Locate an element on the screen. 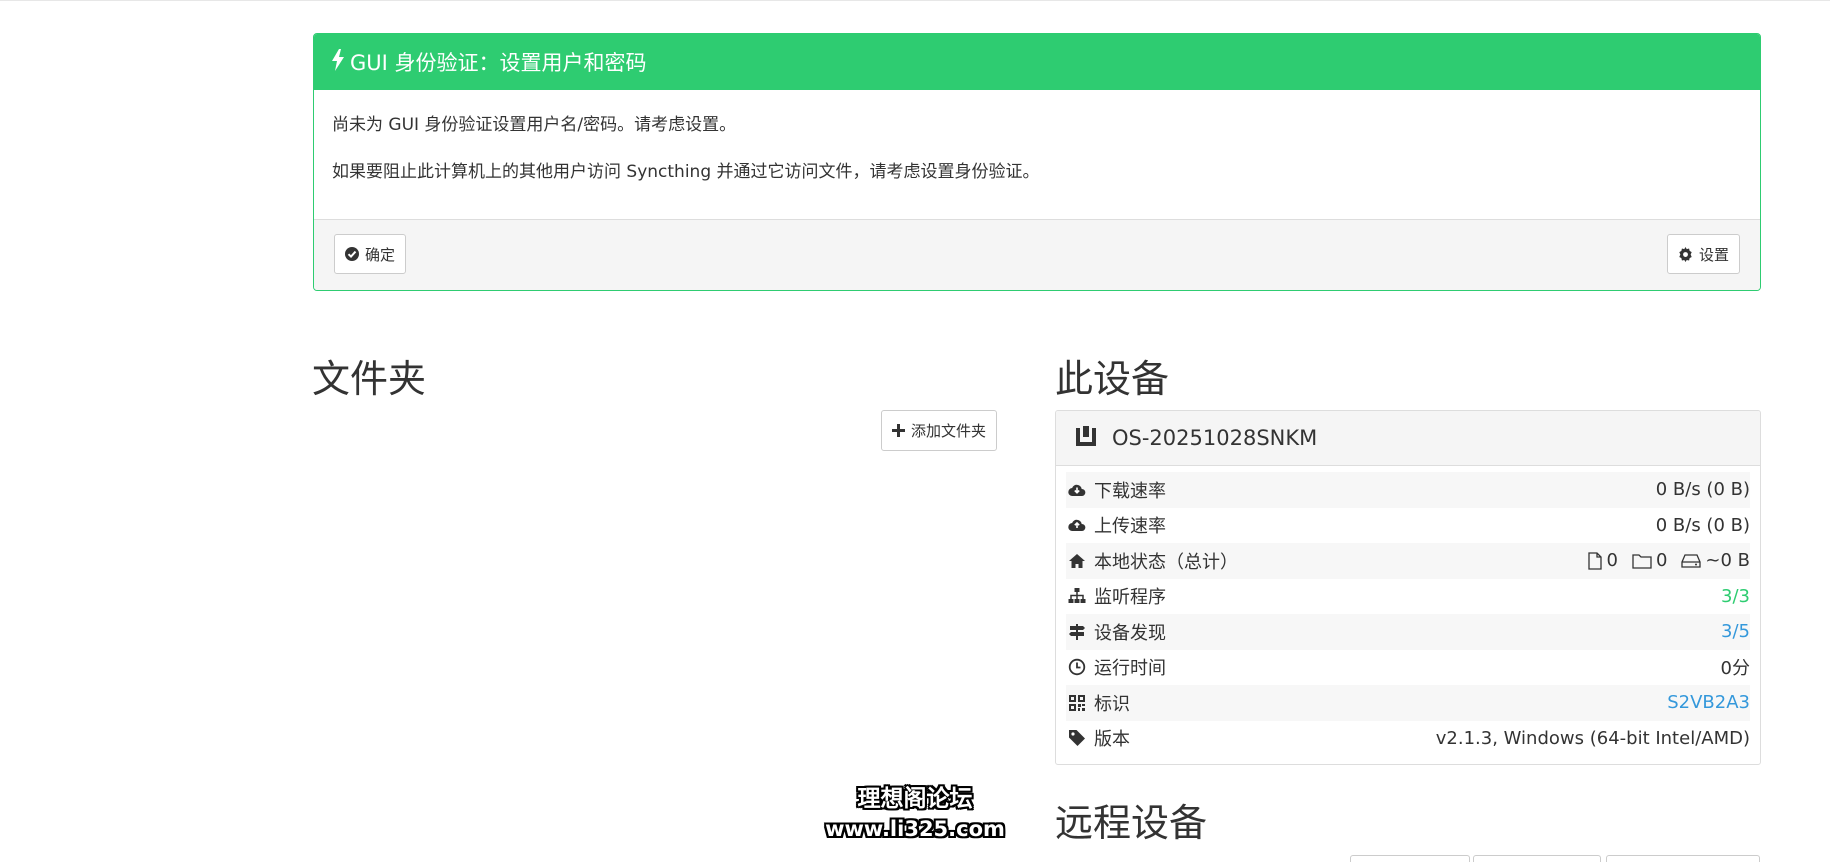 The height and width of the screenshot is (862, 1830). upload-rate-value: 0 B/s (0 B) is located at coordinates (1702, 525).